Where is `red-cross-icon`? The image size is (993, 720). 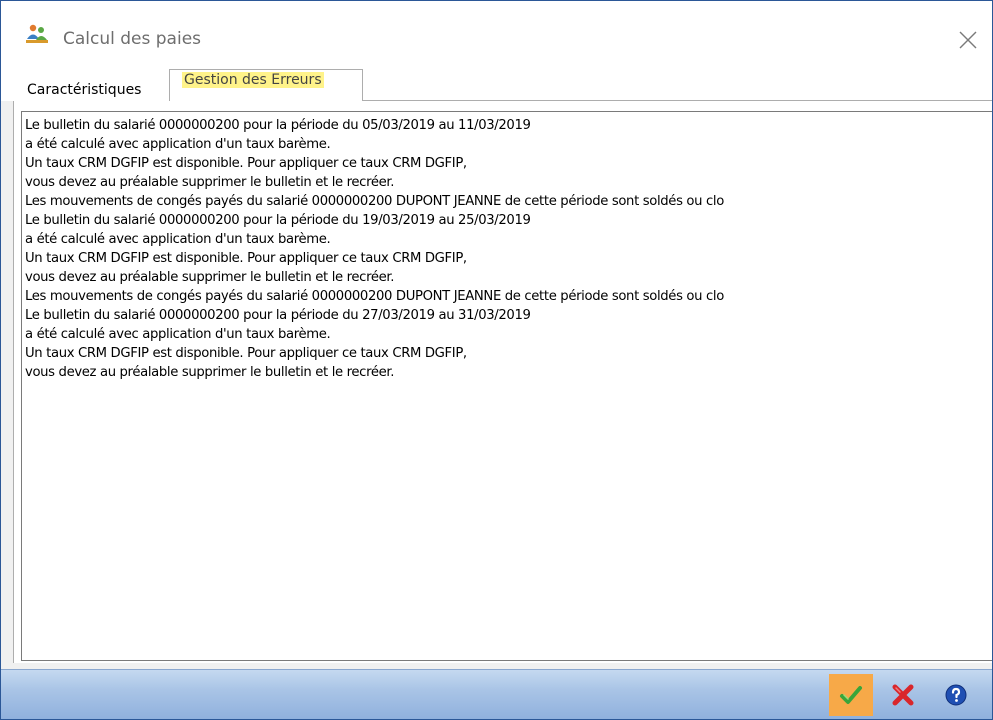 red-cross-icon is located at coordinates (903, 695).